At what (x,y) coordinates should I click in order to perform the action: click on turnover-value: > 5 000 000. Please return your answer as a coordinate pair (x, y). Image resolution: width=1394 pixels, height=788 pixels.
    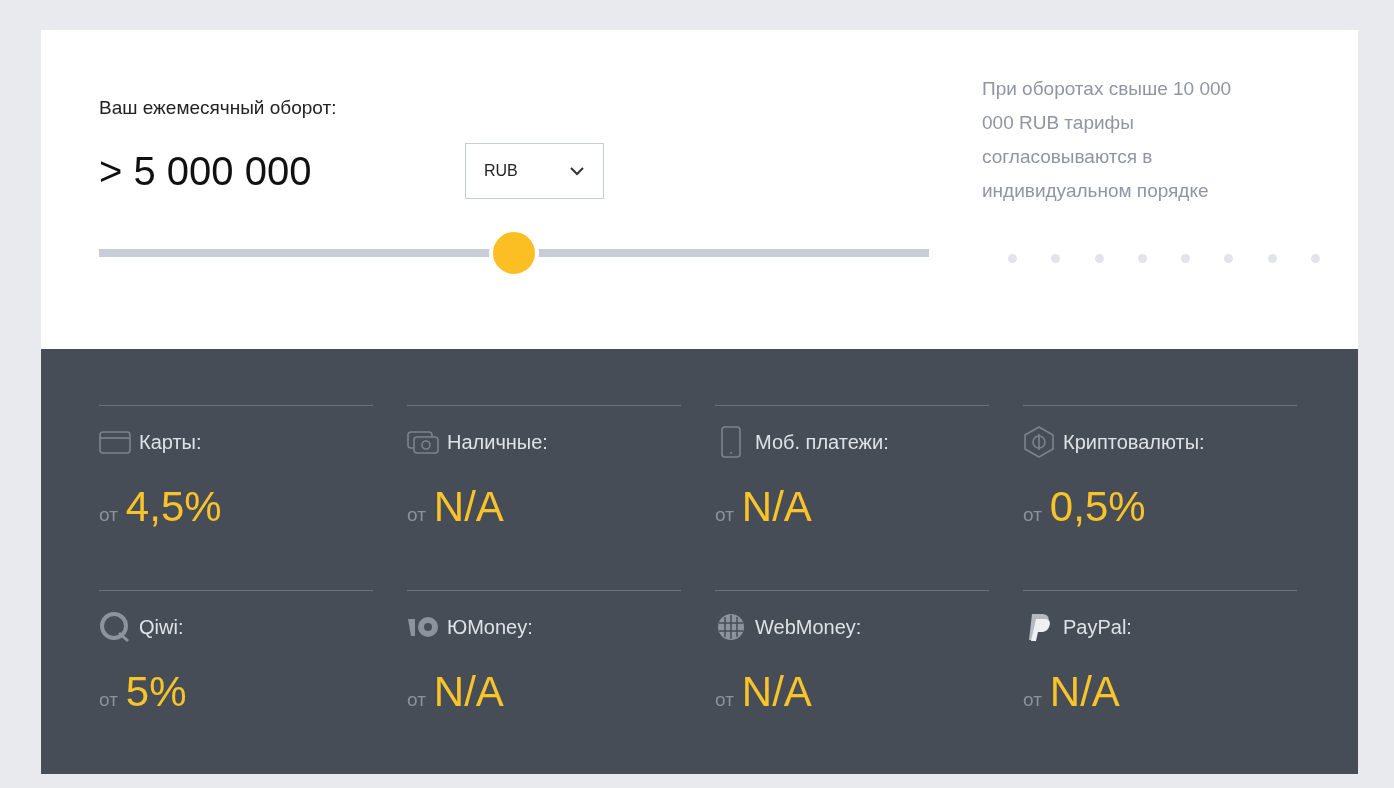
    Looking at the image, I should click on (206, 170).